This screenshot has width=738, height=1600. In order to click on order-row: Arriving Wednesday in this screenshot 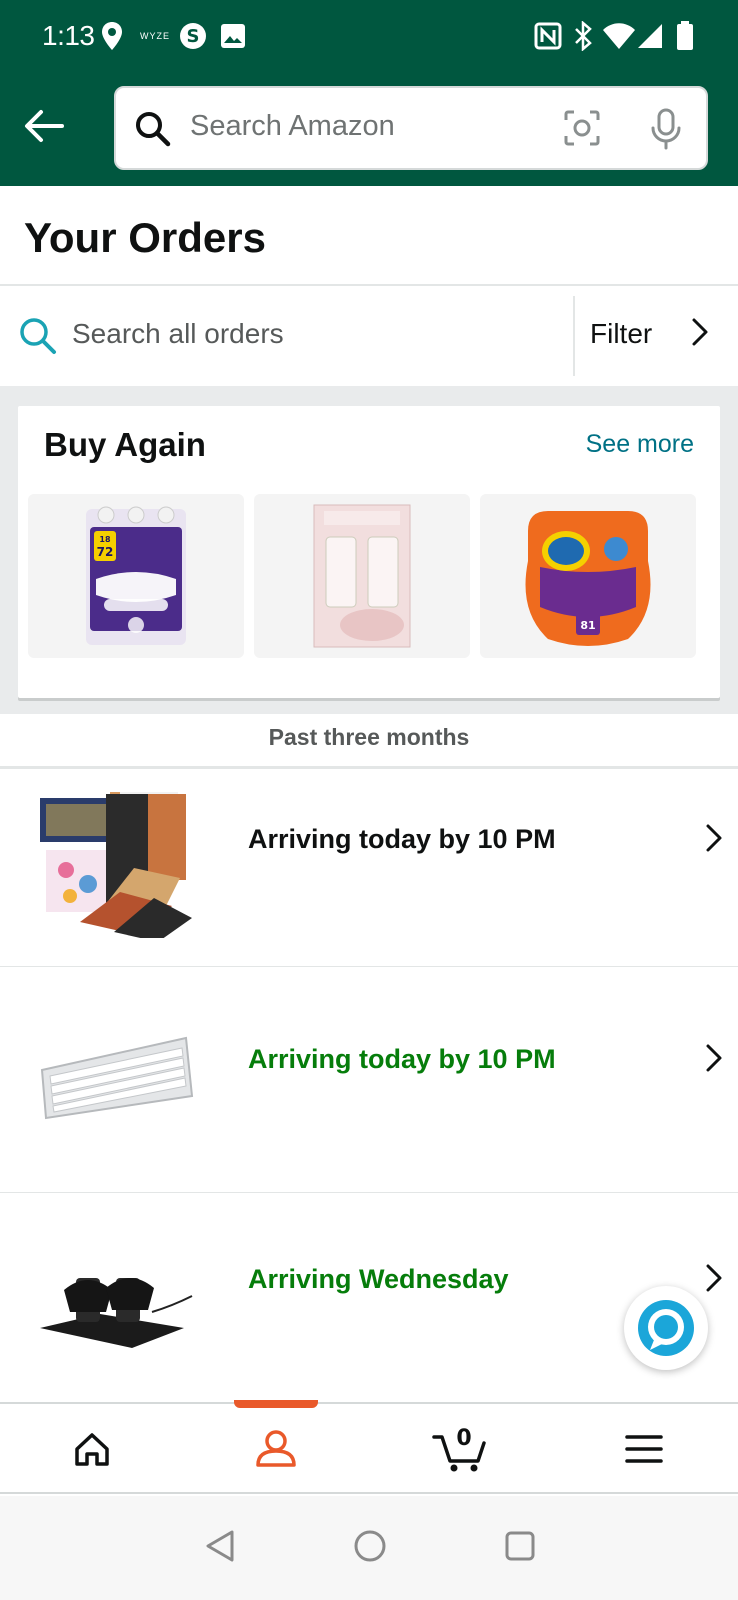, I will do `click(369, 1297)`.